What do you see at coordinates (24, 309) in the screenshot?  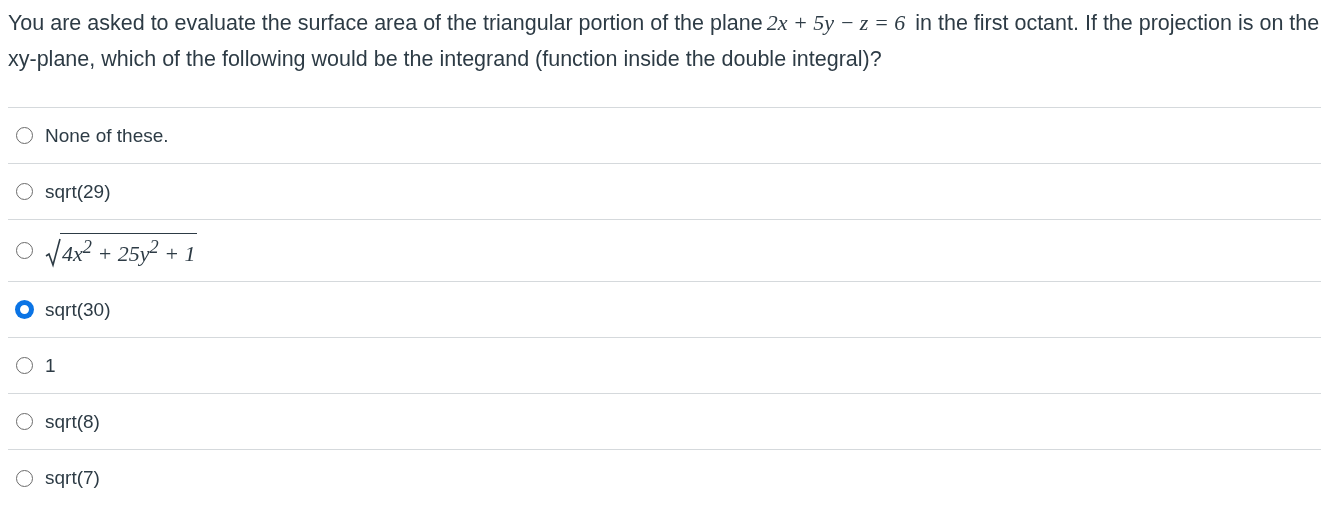 I see `radio-button` at bounding box center [24, 309].